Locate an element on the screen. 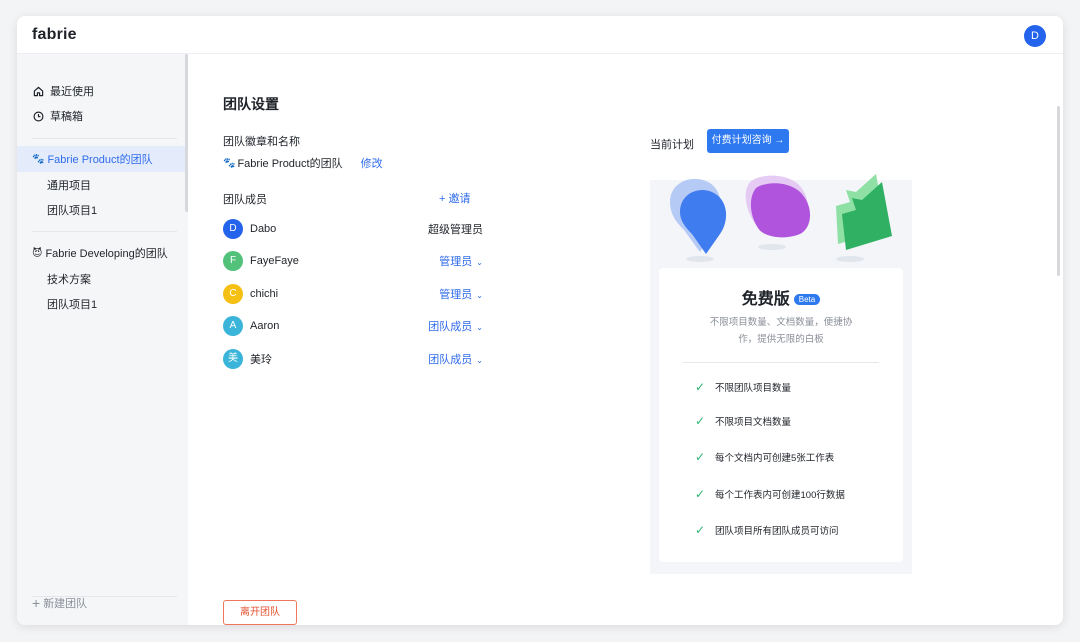 This screenshot has width=1080, height=642. member-row: 美 美玲 团队成员 ⌄ is located at coordinates (353, 359).